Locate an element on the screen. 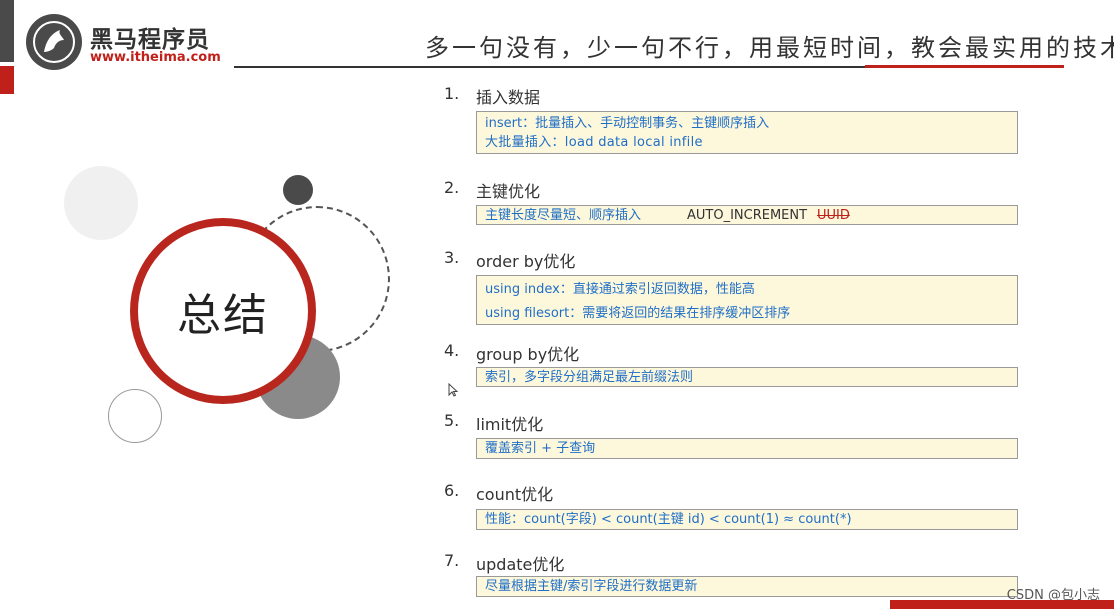 The height and width of the screenshot is (609, 1114). detail-line: 尽量根据主键/索引字段进行数据更新 is located at coordinates (591, 586).